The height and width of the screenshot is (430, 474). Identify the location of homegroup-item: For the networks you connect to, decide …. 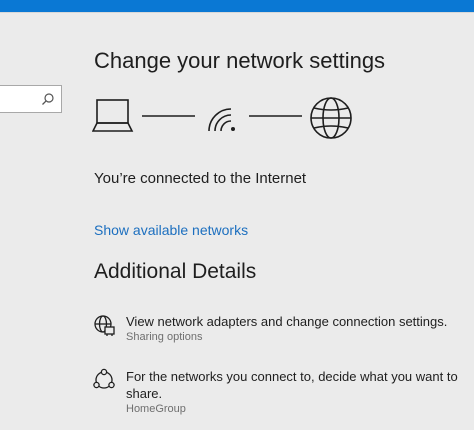
(282, 396).